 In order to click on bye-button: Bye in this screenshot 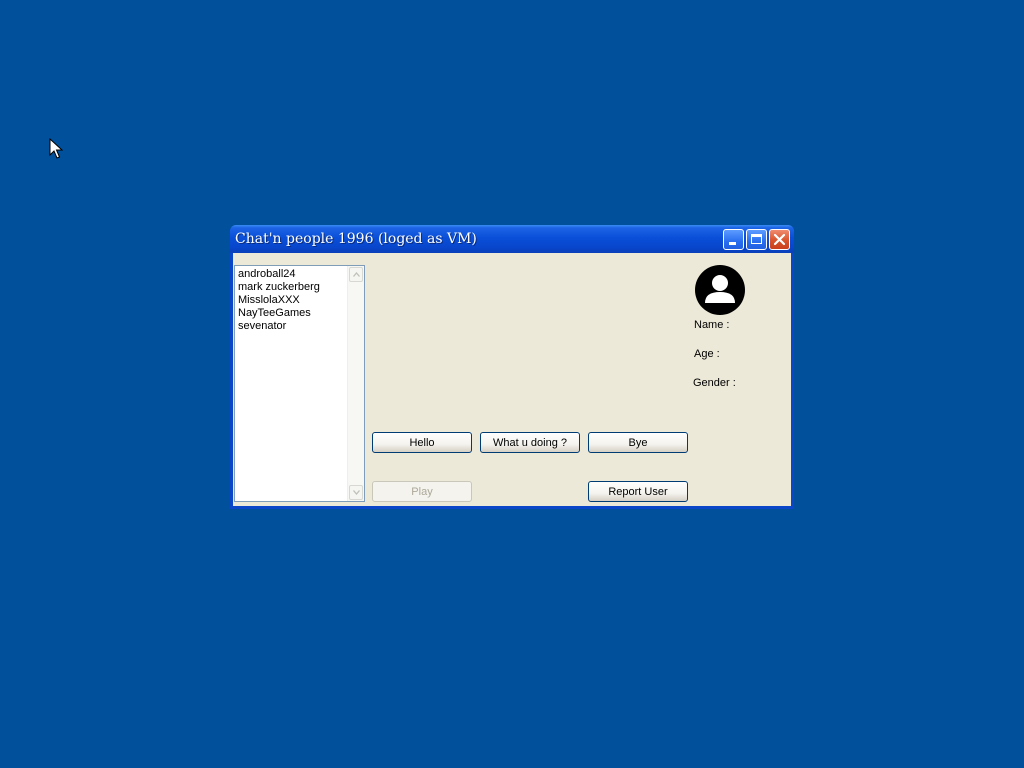, I will do `click(638, 442)`.